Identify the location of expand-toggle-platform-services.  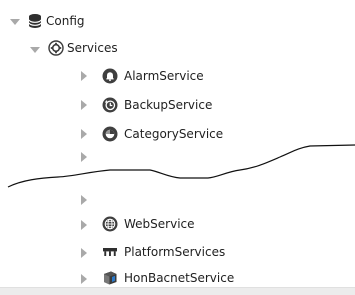
(84, 253).